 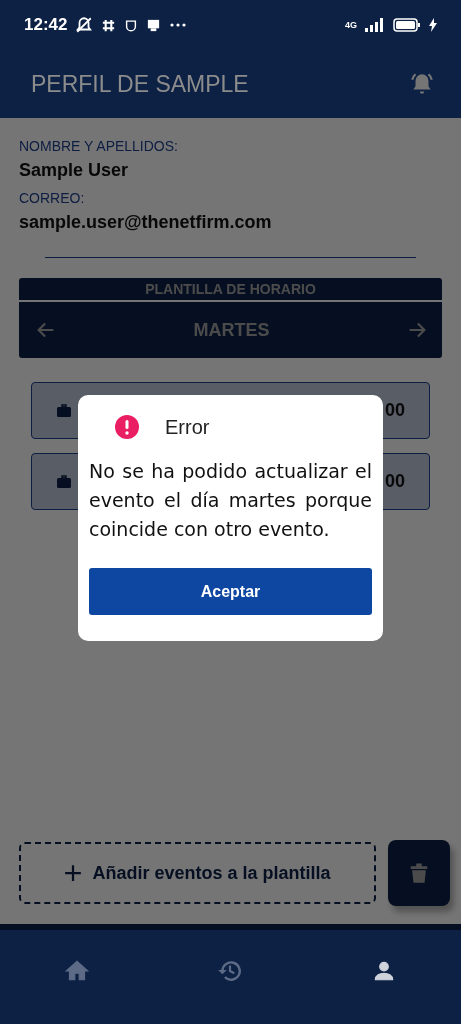 What do you see at coordinates (52, 198) in the screenshot?
I see `email-label: CORREO:` at bounding box center [52, 198].